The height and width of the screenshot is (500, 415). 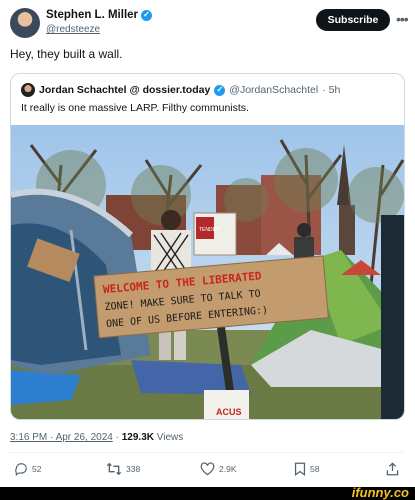 I want to click on views-label: Views, so click(x=170, y=437).